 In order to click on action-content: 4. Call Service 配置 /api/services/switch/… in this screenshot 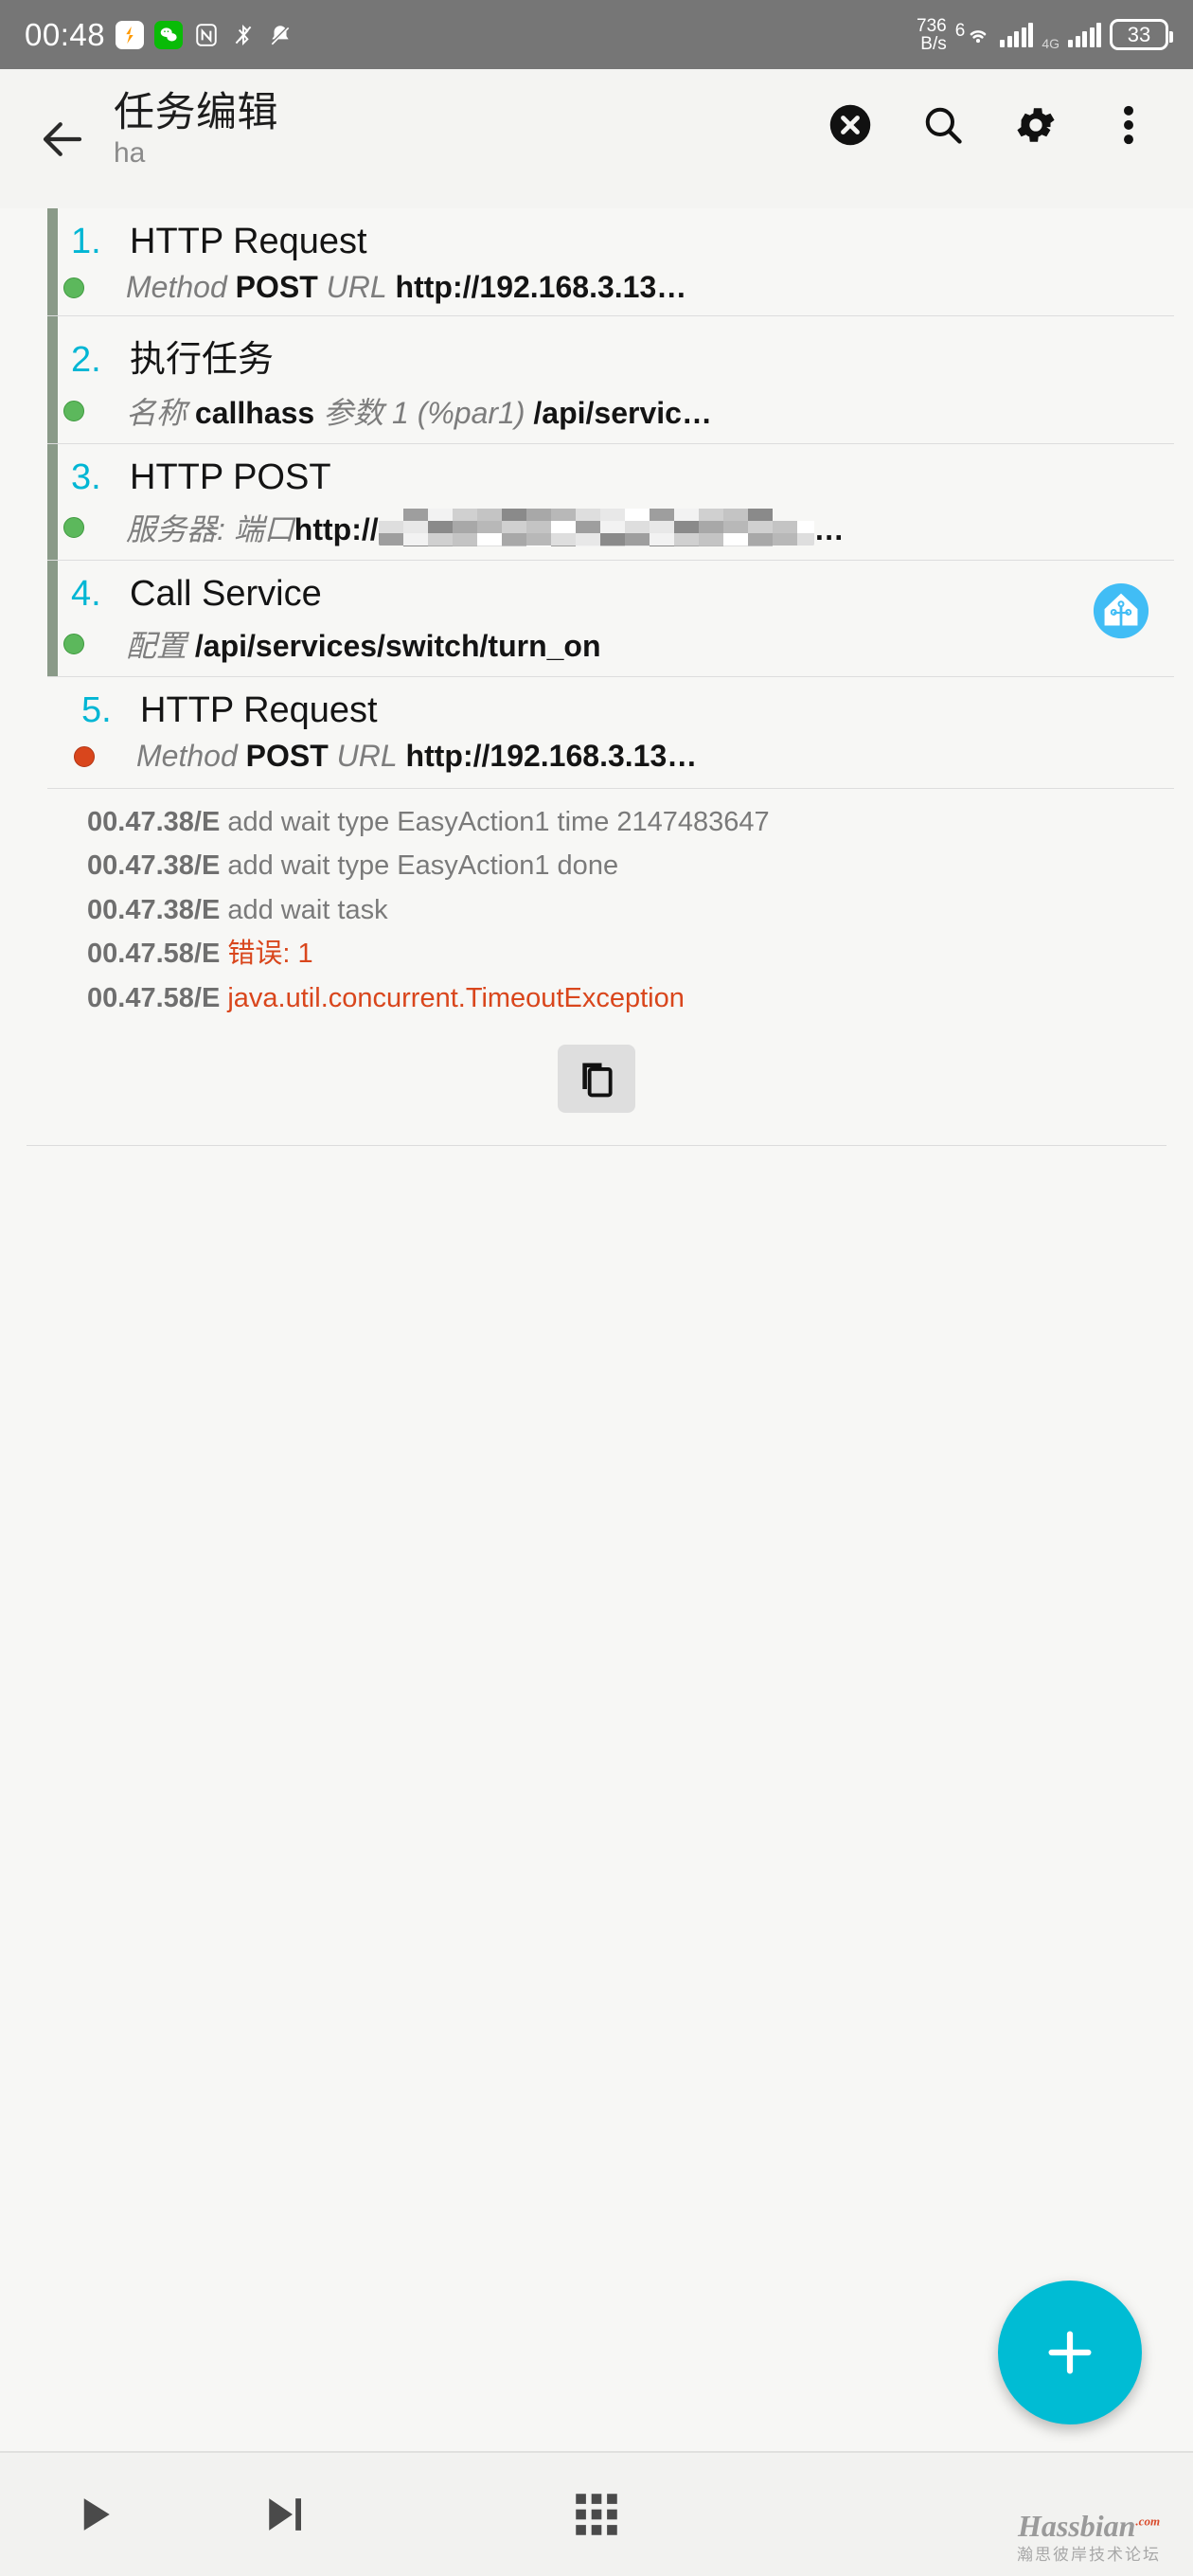, I will do `click(628, 619)`.